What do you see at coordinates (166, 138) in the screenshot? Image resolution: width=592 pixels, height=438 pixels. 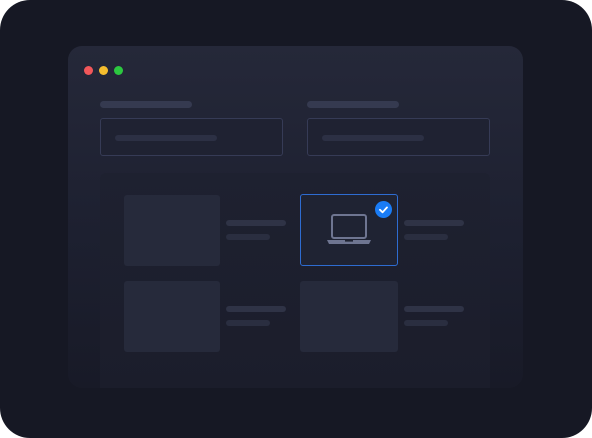 I see `field-placeholder-left` at bounding box center [166, 138].